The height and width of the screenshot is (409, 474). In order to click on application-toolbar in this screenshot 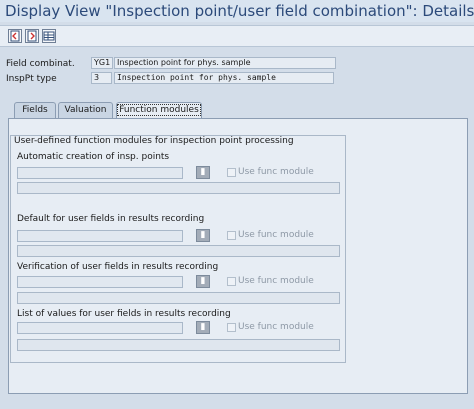, I will do `click(237, 36)`.